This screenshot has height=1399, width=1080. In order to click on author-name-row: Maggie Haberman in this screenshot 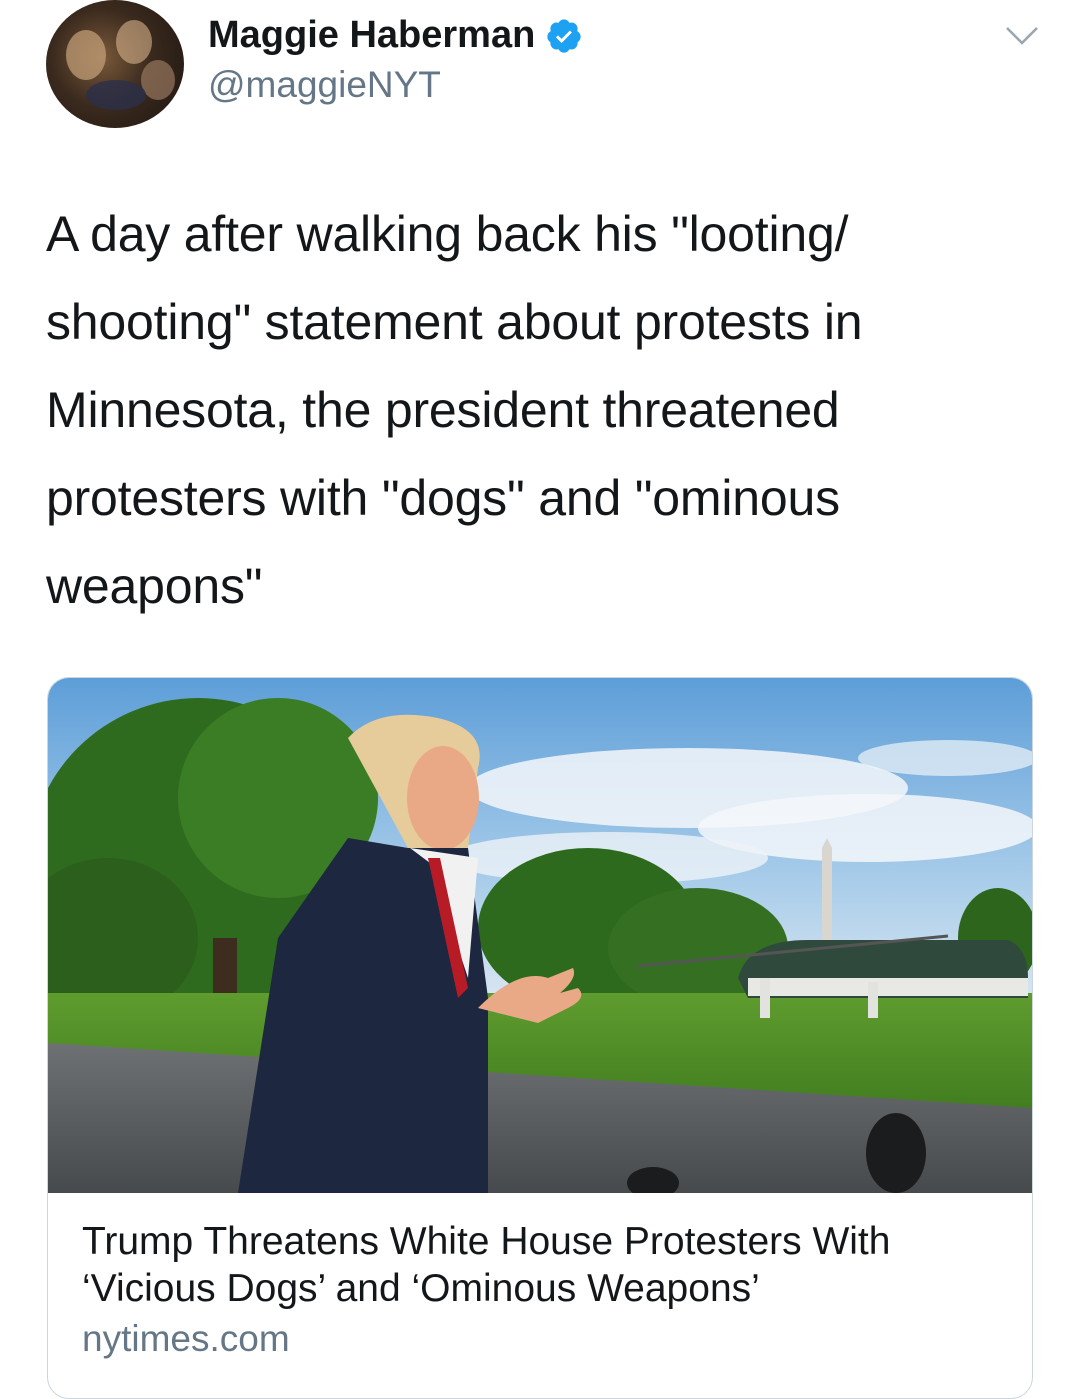, I will do `click(395, 35)`.